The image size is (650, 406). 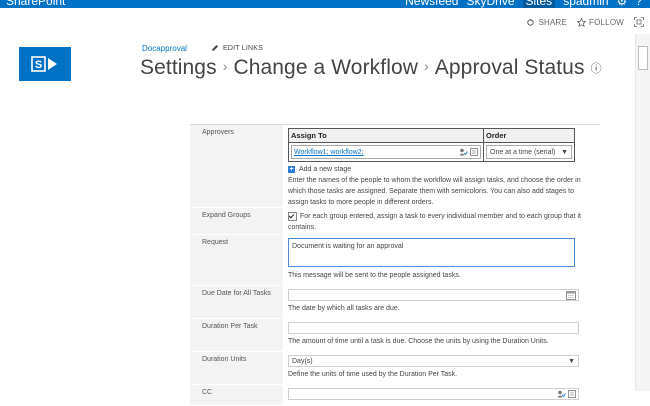 I want to click on pencil-icon, so click(x=215, y=48).